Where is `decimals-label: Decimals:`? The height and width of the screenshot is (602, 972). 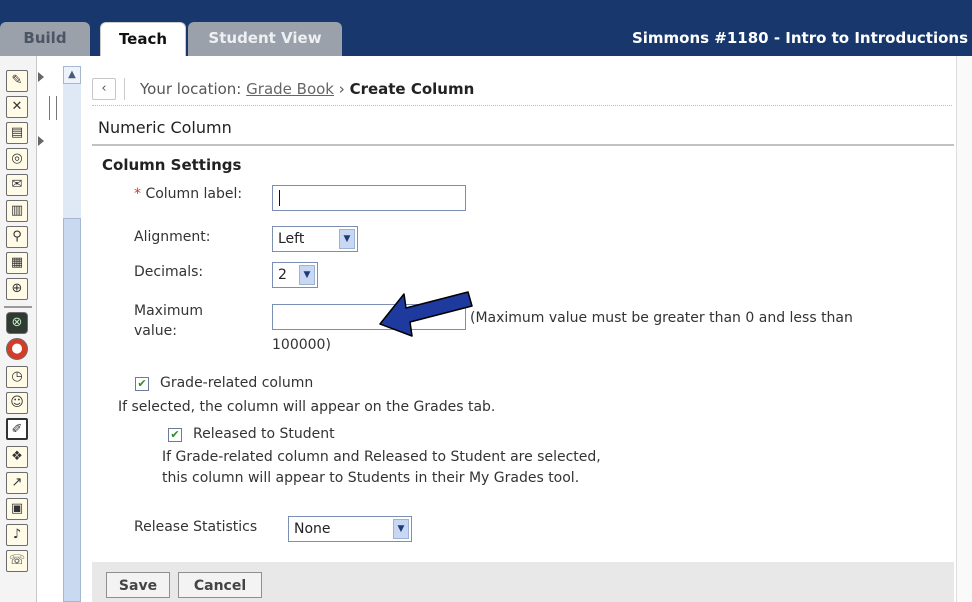 decimals-label: Decimals: is located at coordinates (169, 272).